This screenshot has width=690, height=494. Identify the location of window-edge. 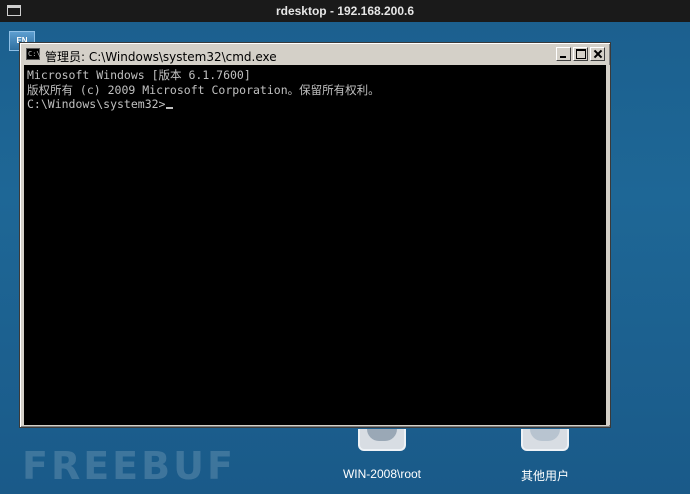
(608, 245).